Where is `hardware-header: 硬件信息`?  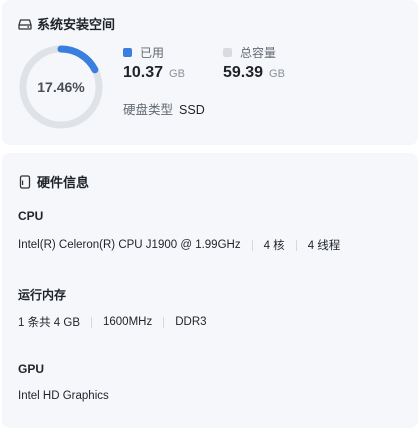
hardware-header: 硬件信息 is located at coordinates (53, 181).